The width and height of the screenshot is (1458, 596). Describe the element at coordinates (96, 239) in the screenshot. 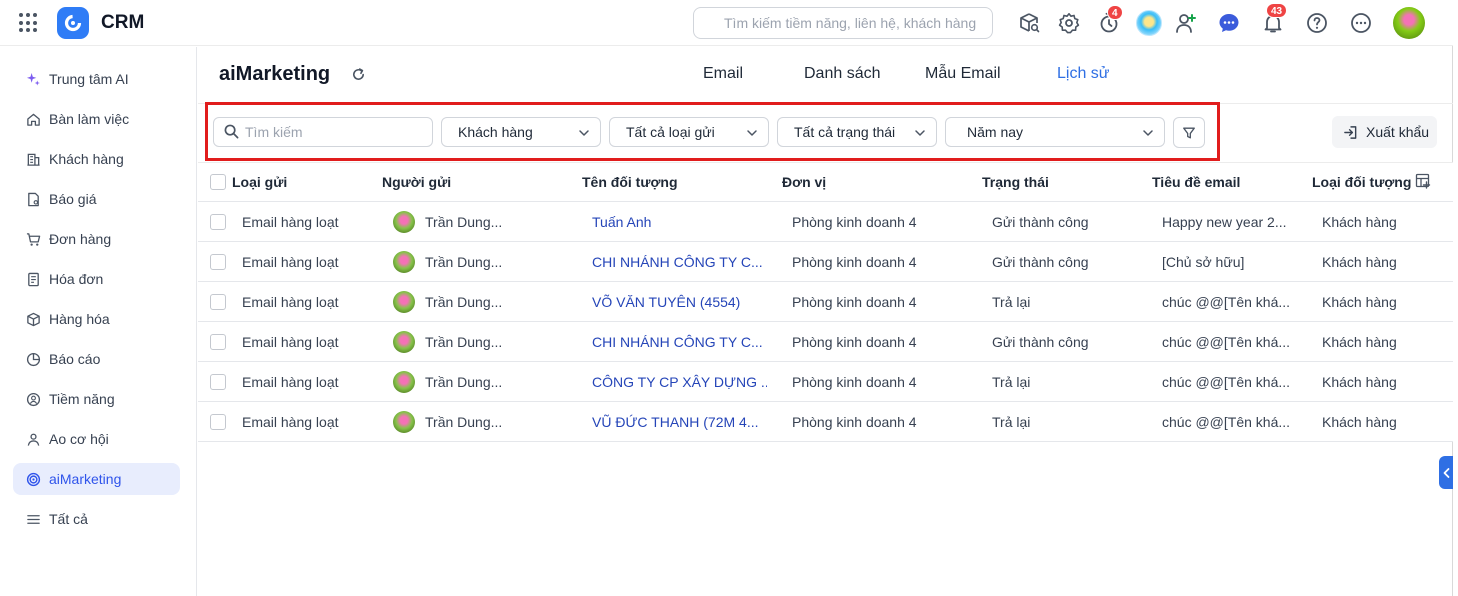

I see `sidebar-item-orders: Đơn hàng` at that location.